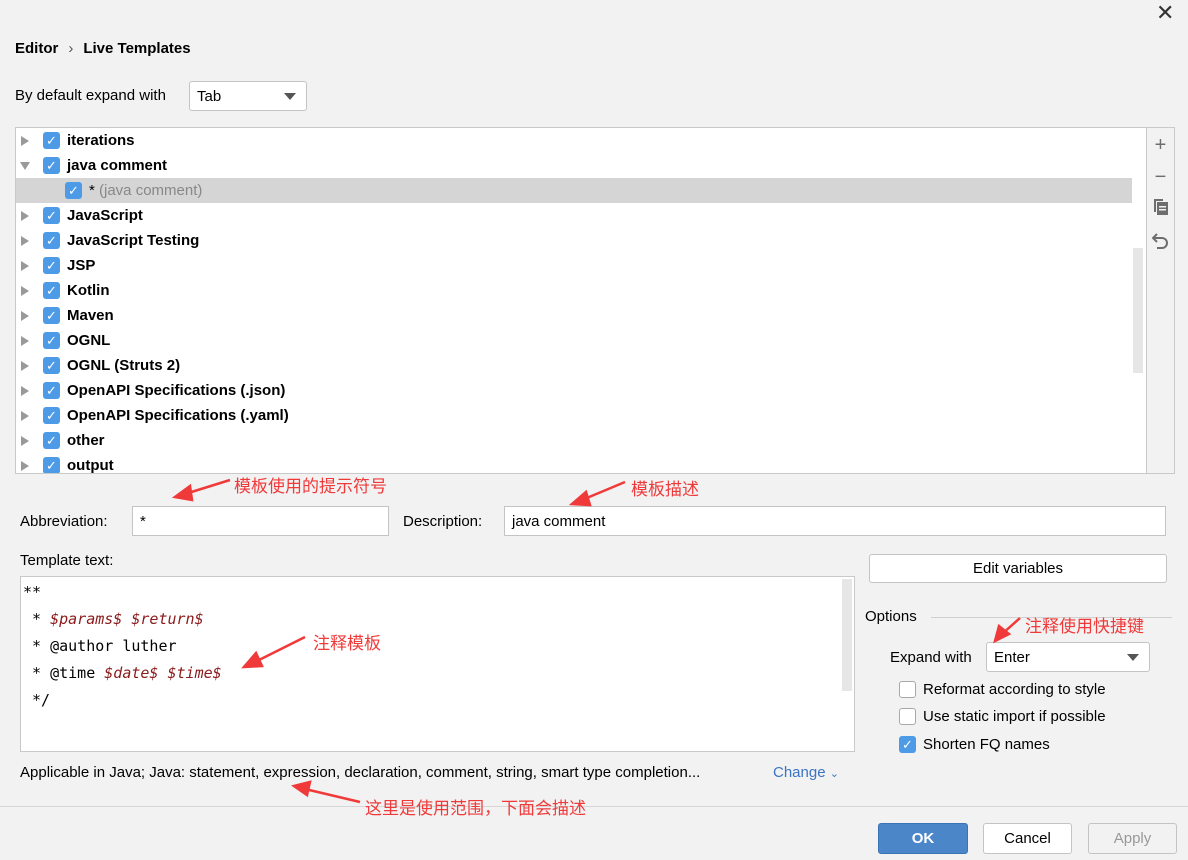 The image size is (1188, 860). I want to click on add-icon: +, so click(1160, 145).